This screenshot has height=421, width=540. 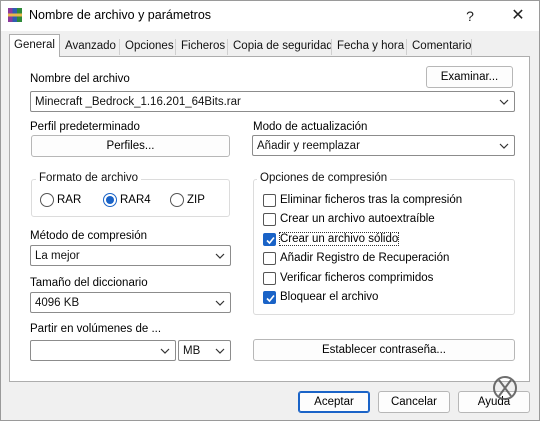 I want to click on compression-options-title: Opciones de compresión, so click(x=324, y=178).